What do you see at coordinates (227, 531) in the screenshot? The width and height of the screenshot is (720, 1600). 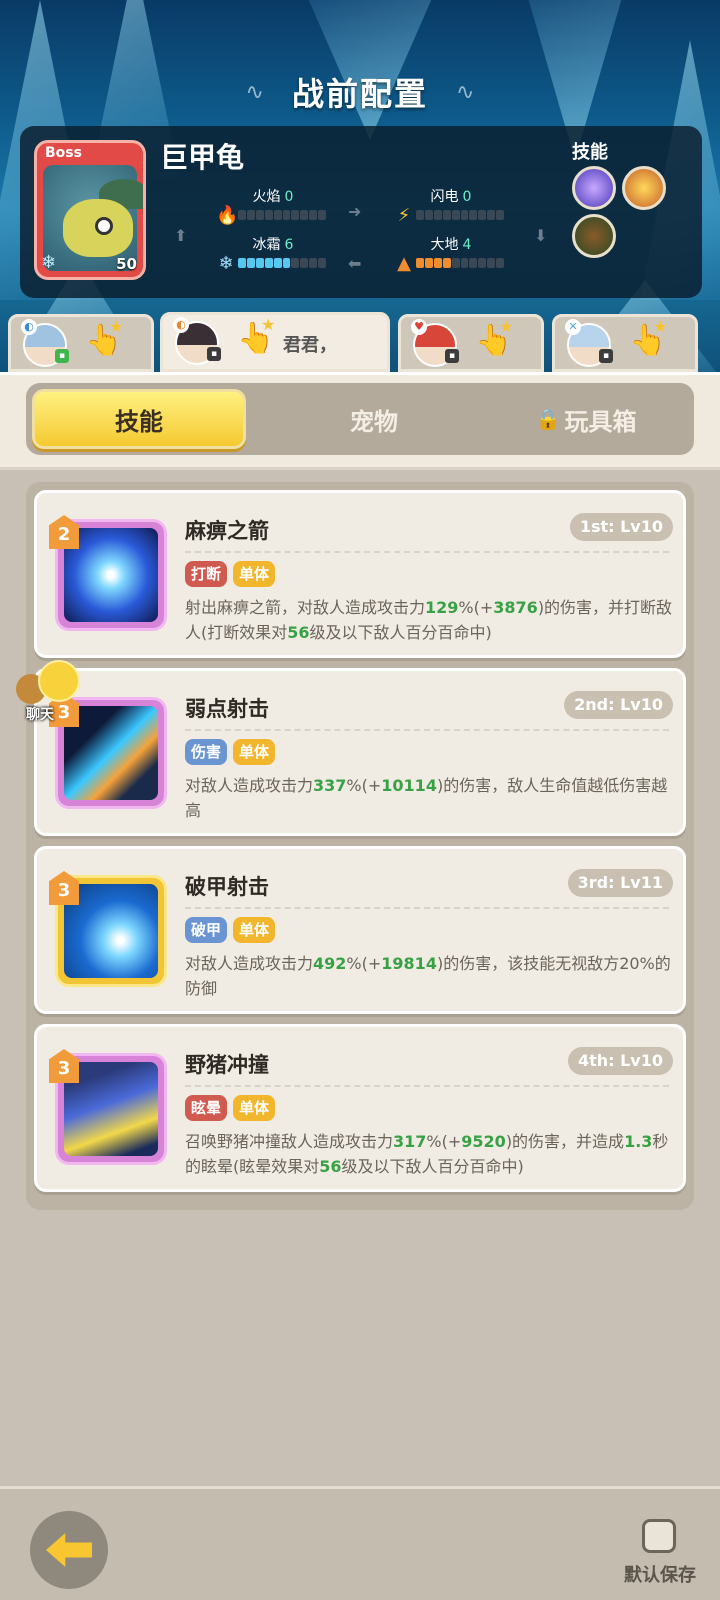 I see `skill-name: 麻痹之箭` at bounding box center [227, 531].